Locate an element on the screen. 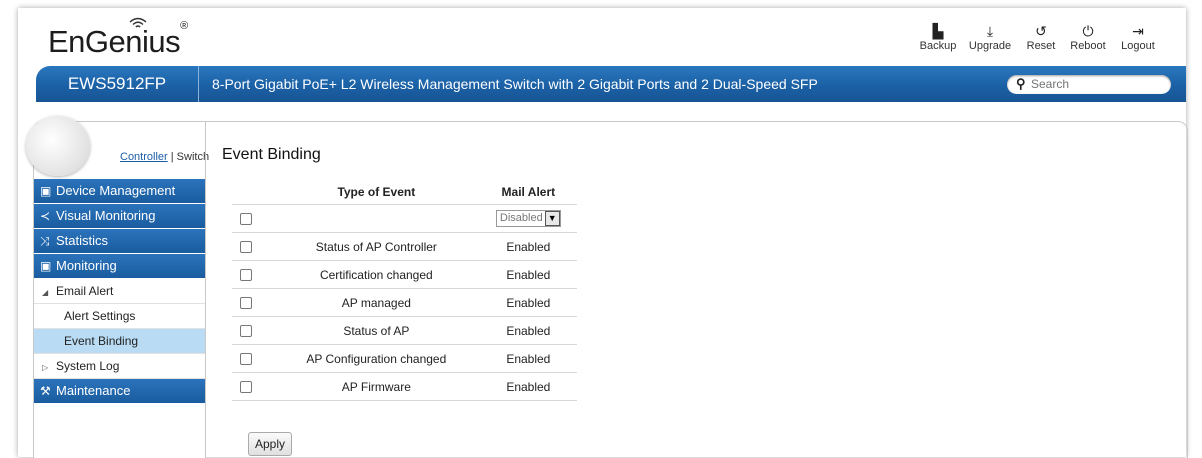  upgrade-button: ⤓ Upgrade is located at coordinates (990, 37).